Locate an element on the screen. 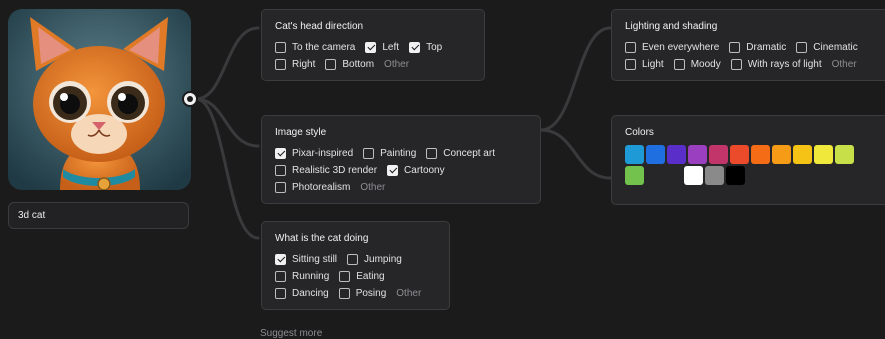 Image resolution: width=885 pixels, height=339 pixels. option-sitting-still: Sitting still is located at coordinates (306, 259).